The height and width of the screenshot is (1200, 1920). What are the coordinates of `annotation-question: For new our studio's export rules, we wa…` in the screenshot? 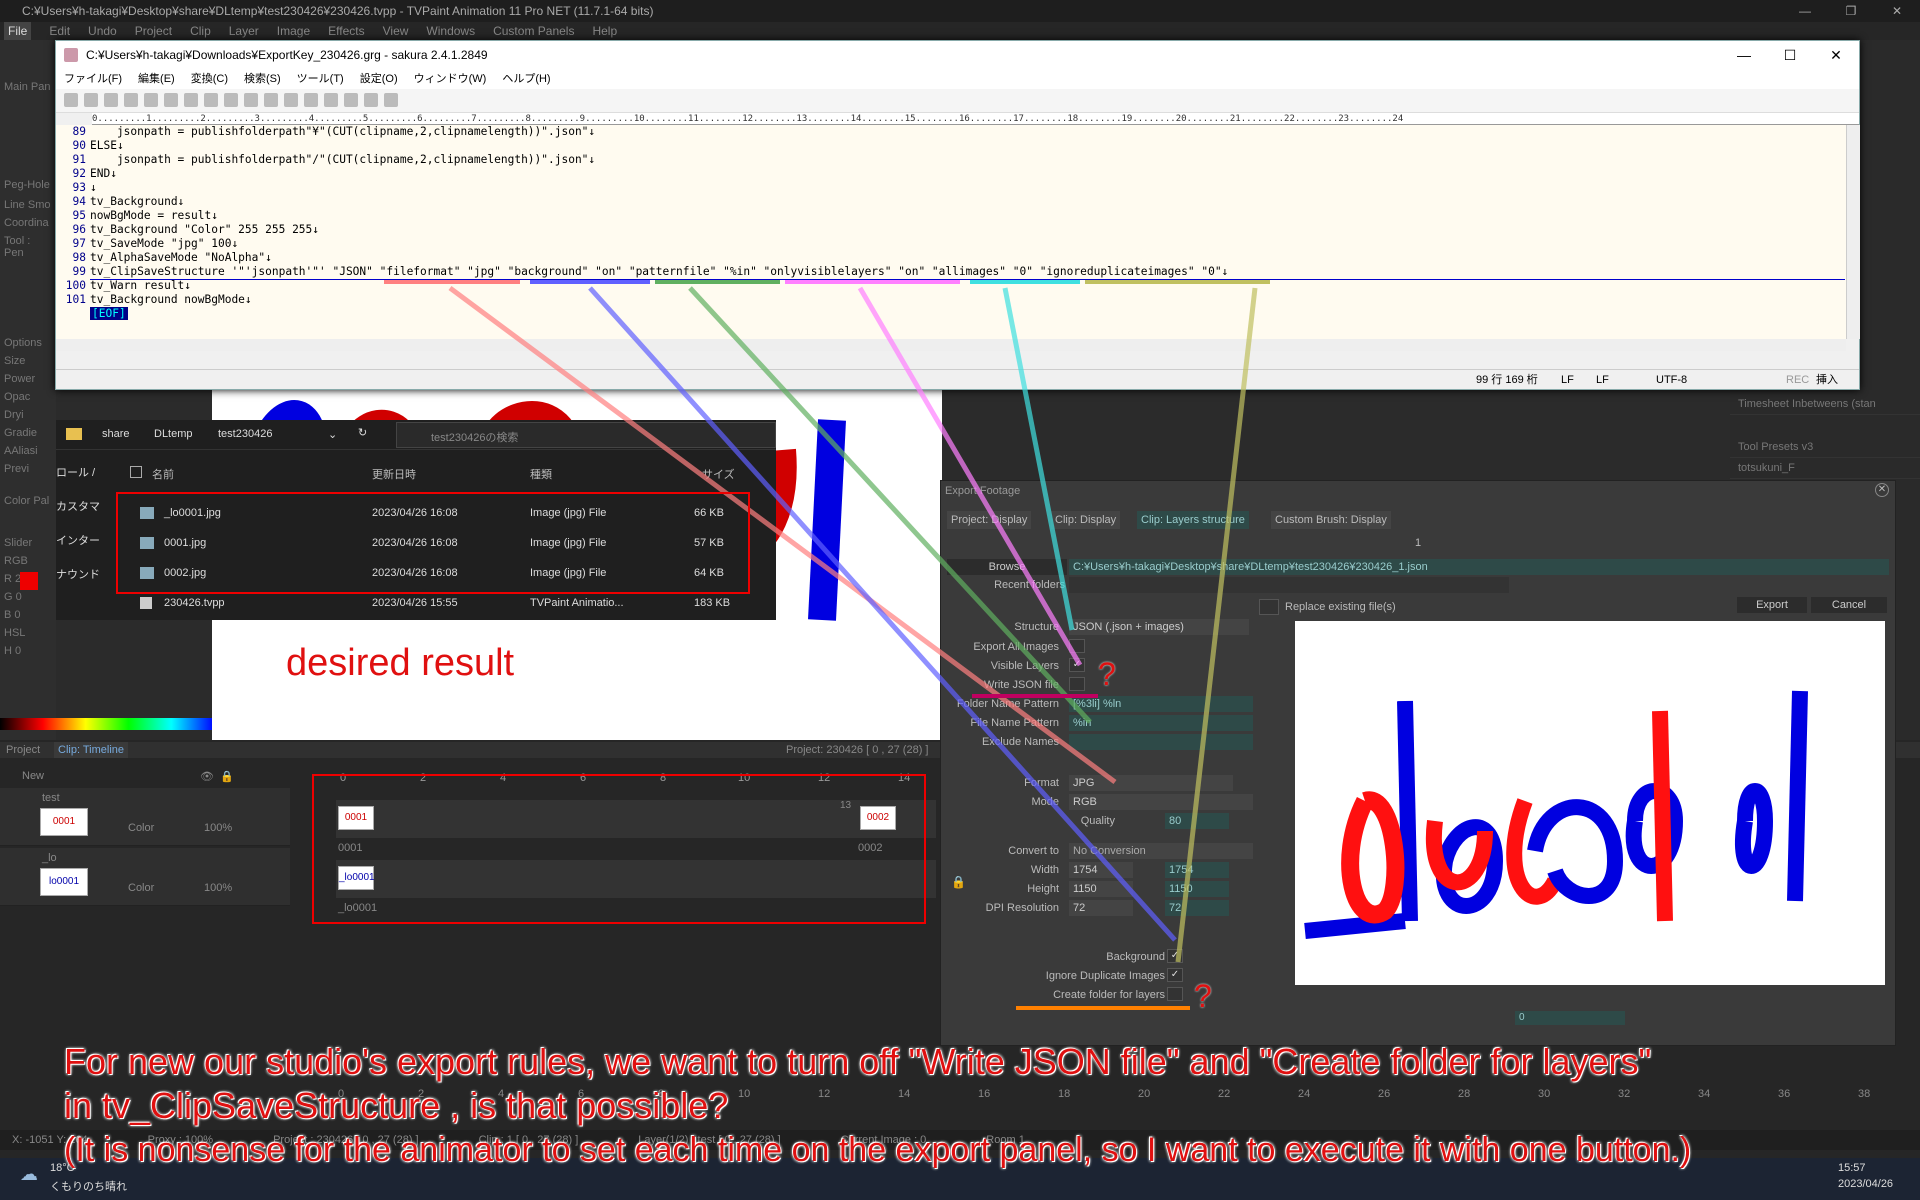 It's located at (877, 1106).